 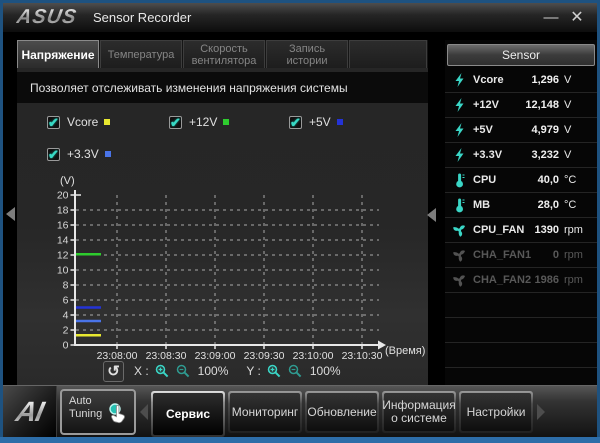 What do you see at coordinates (295, 371) in the screenshot?
I see `y-zoom-out-icon` at bounding box center [295, 371].